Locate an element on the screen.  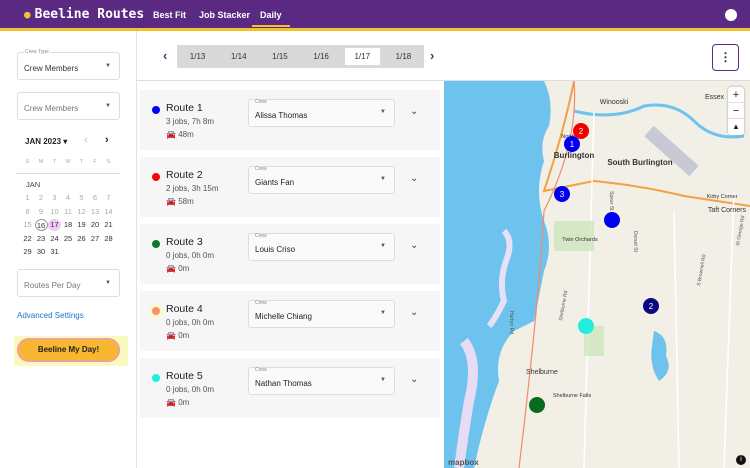
more-options-button: ⋮ is located at coordinates (725, 57).